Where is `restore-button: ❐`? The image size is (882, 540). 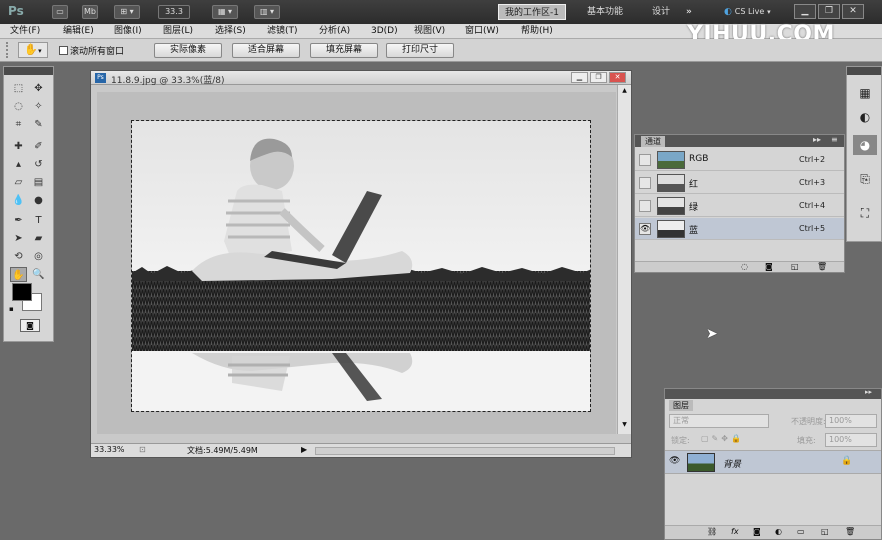
restore-button: ❐ is located at coordinates (829, 11).